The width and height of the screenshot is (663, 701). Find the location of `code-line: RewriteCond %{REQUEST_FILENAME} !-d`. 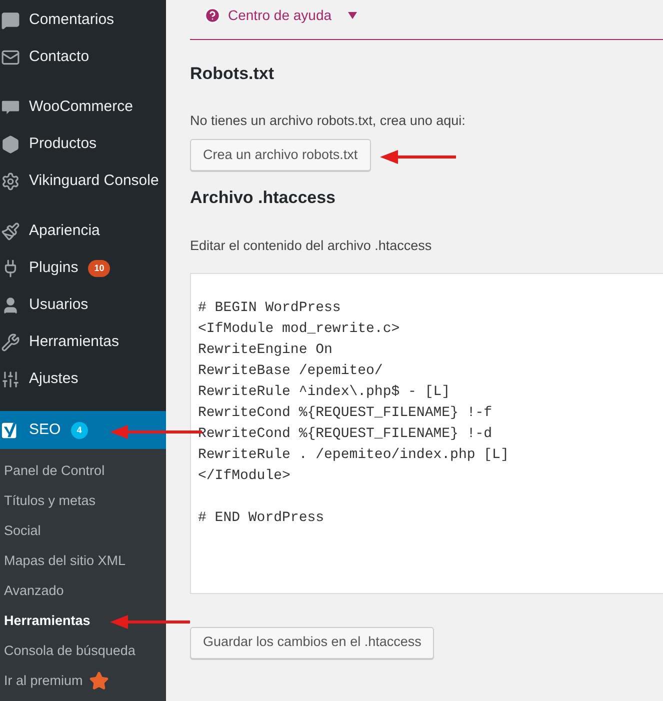

code-line: RewriteCond %{REQUEST_FILENAME} !-d is located at coordinates (345, 434).